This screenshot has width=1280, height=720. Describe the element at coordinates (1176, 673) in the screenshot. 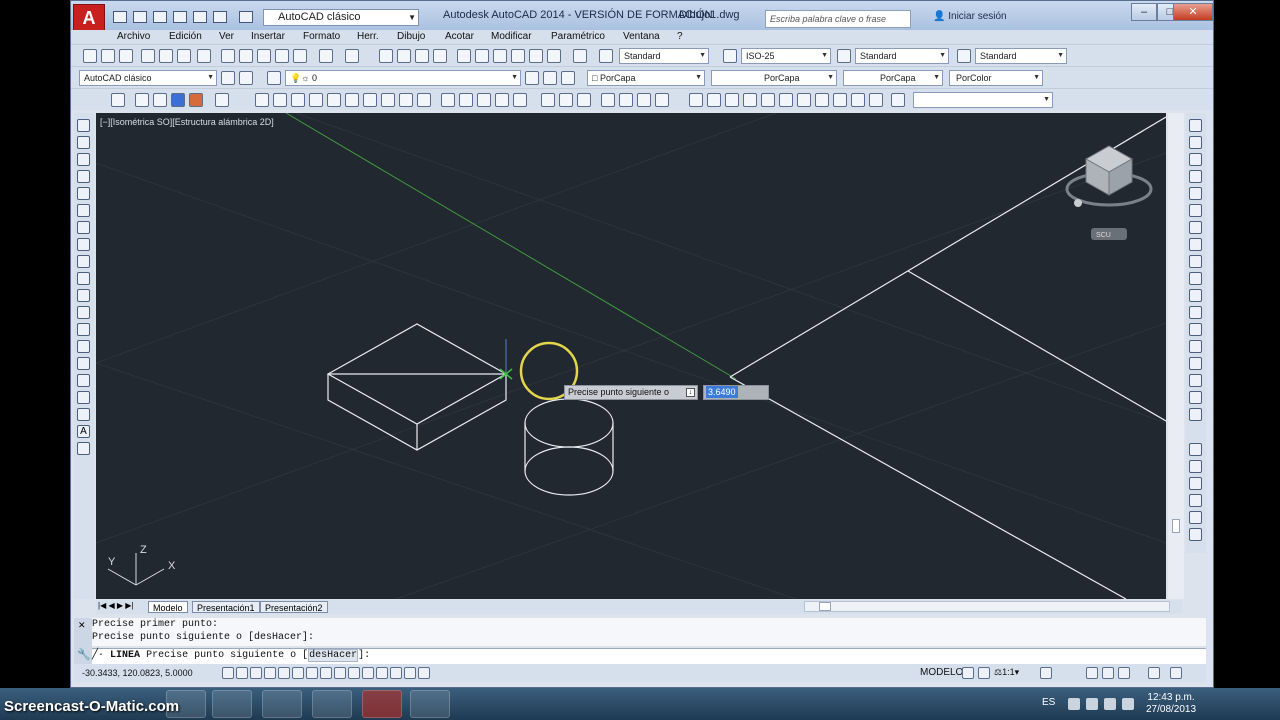

I see `clean-screen-icon` at that location.